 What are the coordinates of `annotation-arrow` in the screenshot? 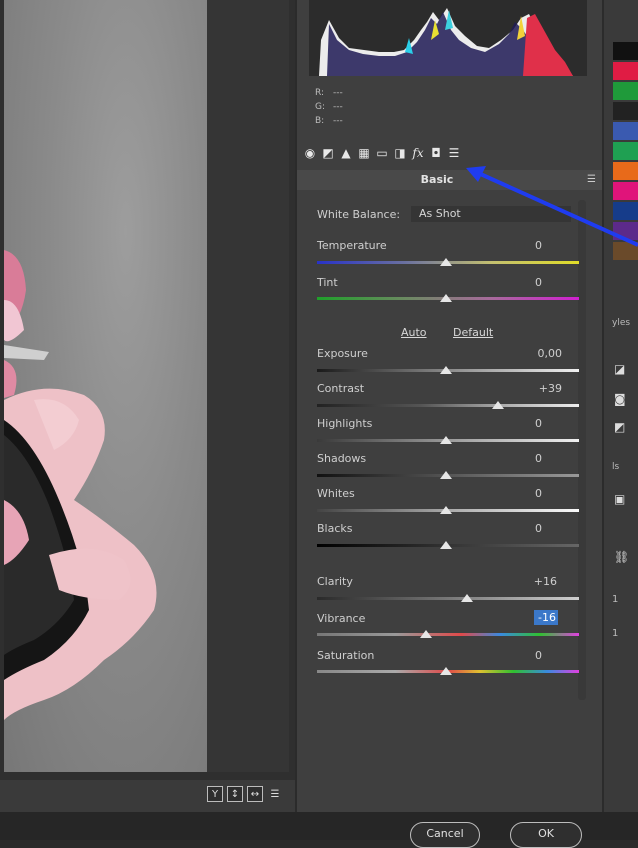 It's located at (552, 206).